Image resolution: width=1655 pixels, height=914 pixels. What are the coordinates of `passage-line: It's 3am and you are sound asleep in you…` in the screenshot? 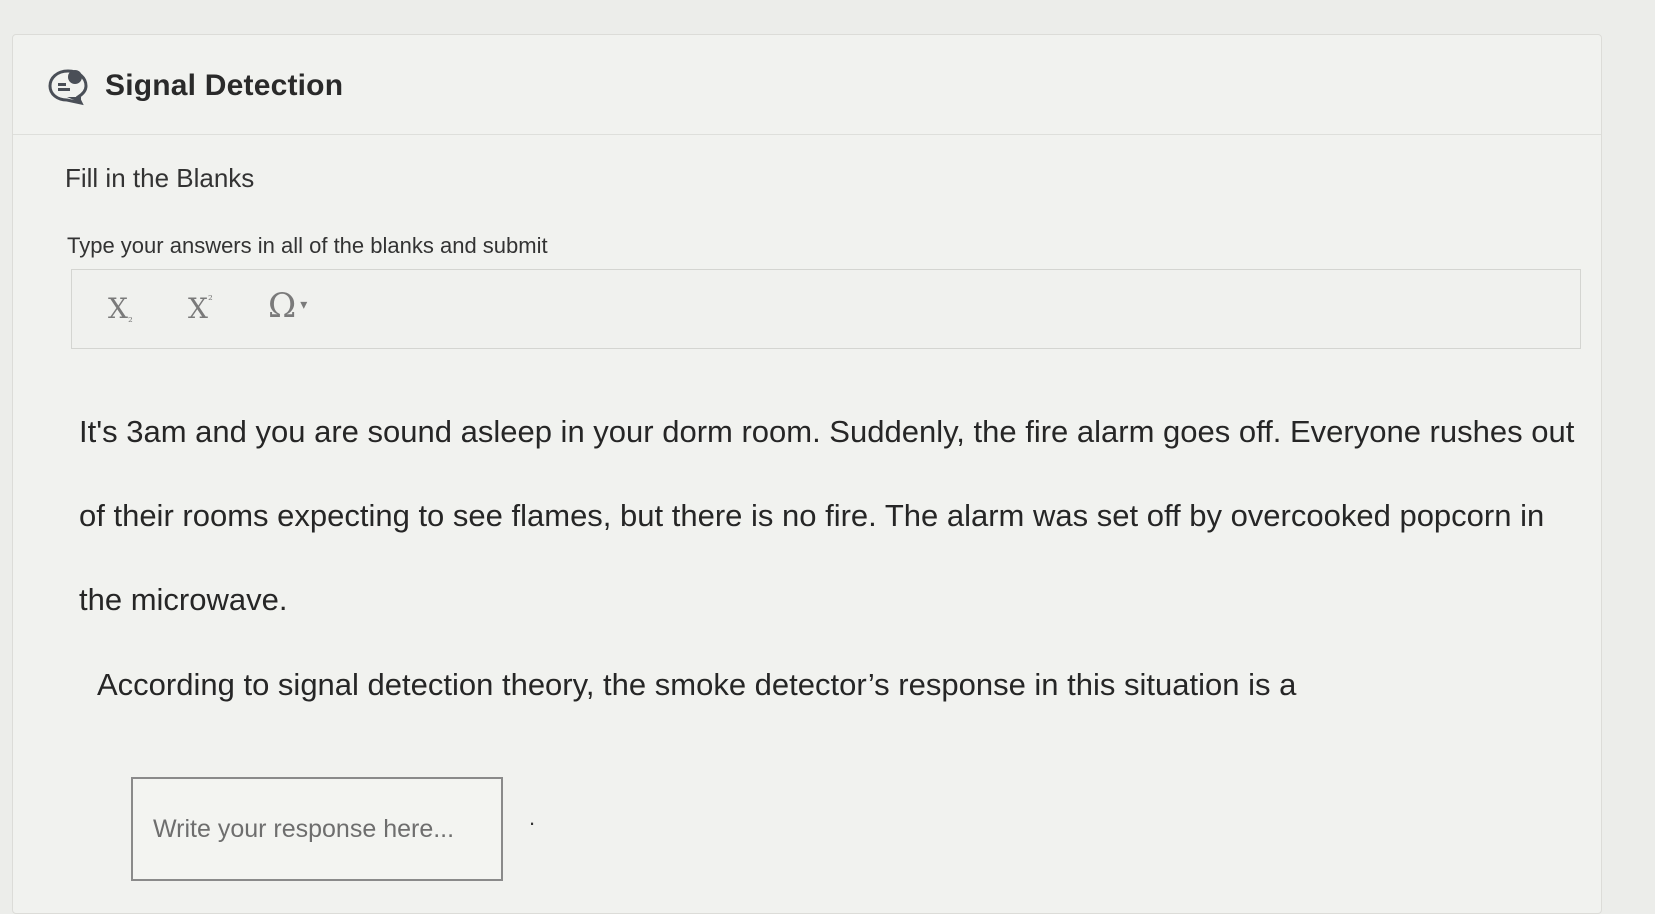 It's located at (827, 431).